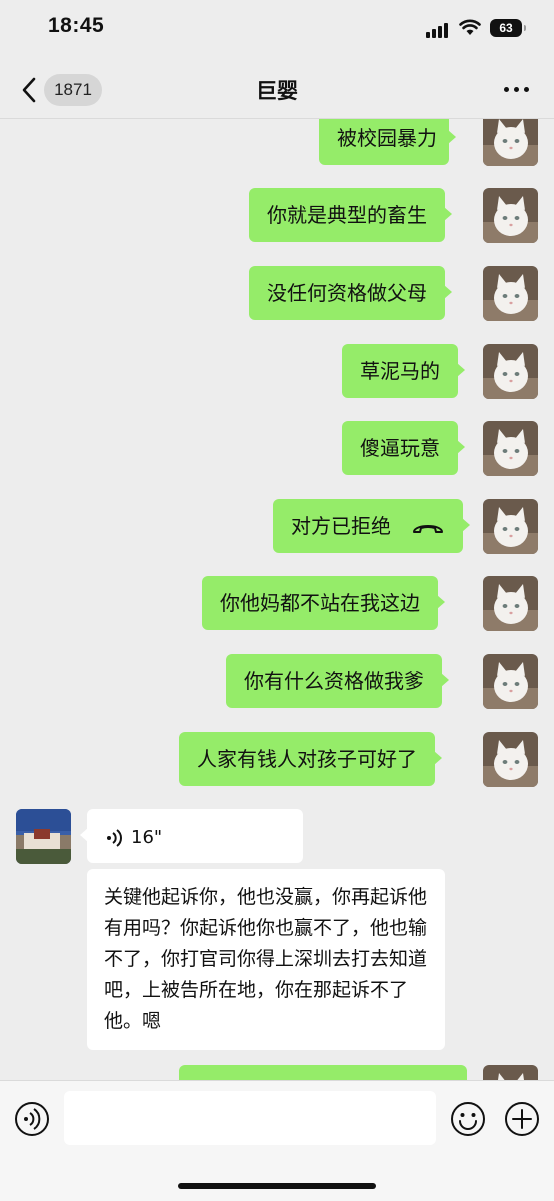 Image resolution: width=554 pixels, height=1201 pixels. Describe the element at coordinates (522, 1119) in the screenshot. I see `plus-icon` at that location.